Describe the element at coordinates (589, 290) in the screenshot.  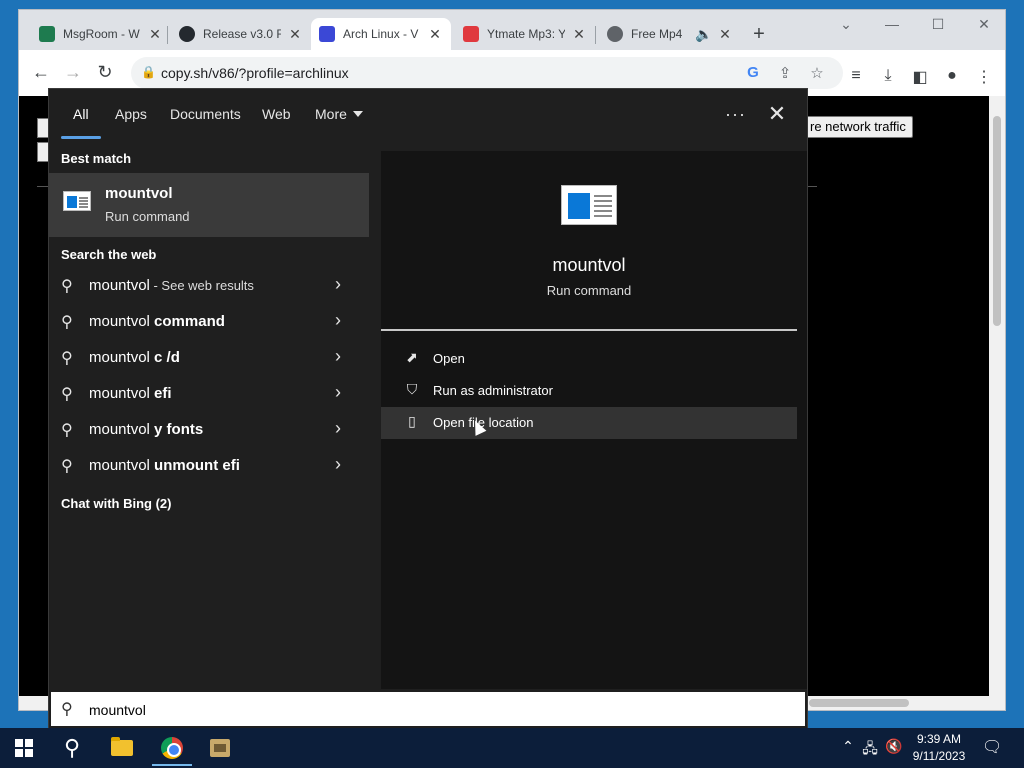
I see `detail-subtitle: Run command` at that location.